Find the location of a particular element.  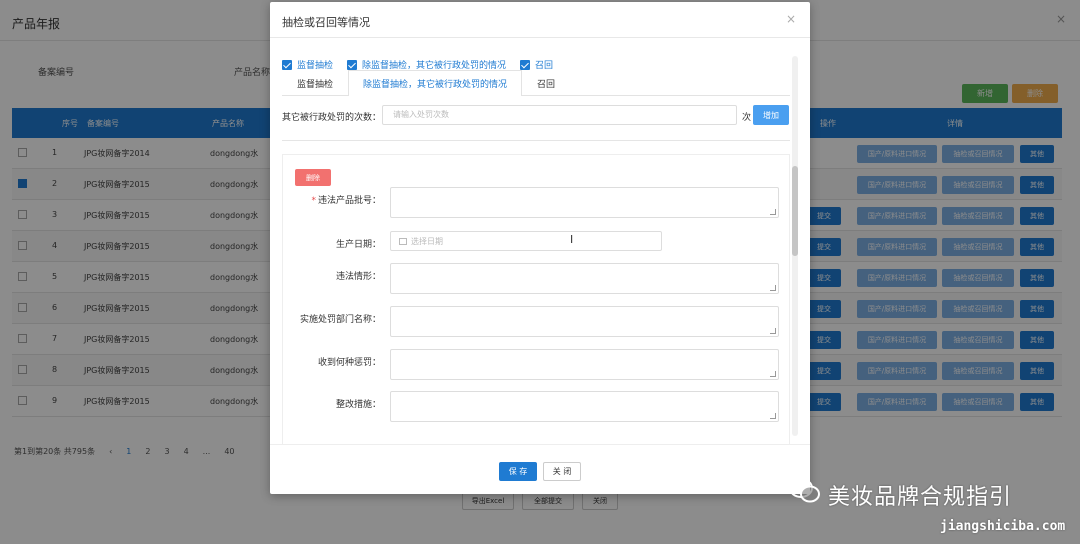

save-button: 保 存 is located at coordinates (518, 471).